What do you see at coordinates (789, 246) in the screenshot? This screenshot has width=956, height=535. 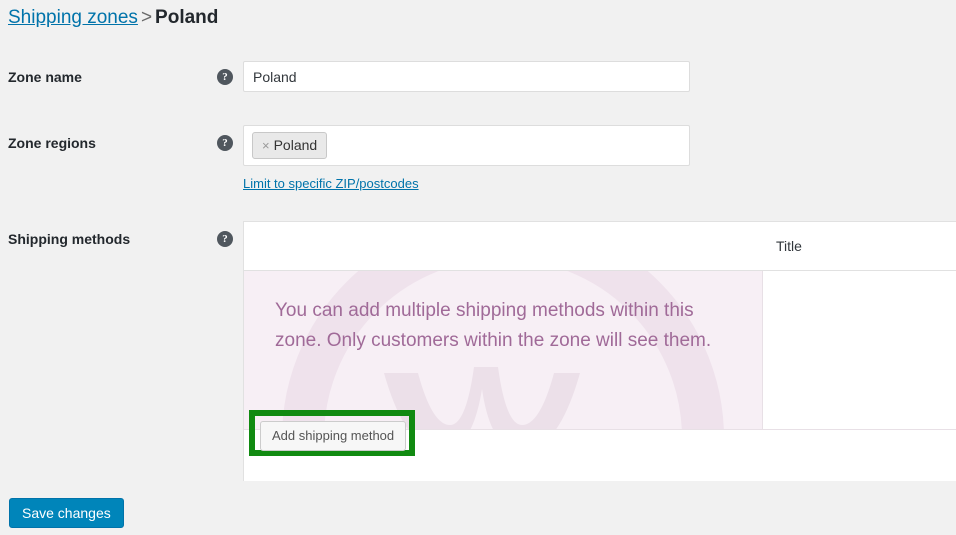 I see `column-header-title: Title` at bounding box center [789, 246].